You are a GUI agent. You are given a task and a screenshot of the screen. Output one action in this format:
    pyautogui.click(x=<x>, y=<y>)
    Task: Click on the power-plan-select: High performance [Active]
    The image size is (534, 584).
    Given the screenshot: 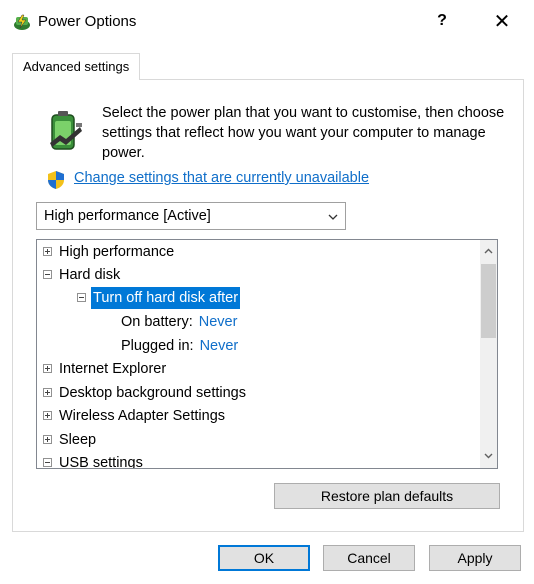 What is the action you would take?
    pyautogui.click(x=191, y=216)
    